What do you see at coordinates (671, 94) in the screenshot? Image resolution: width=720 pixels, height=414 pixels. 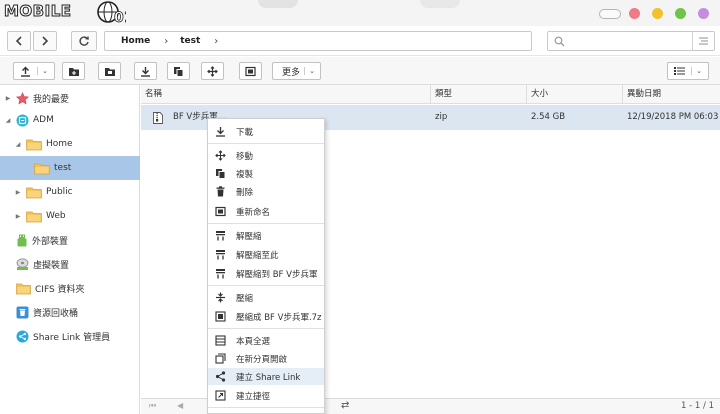 I see `column-date-header: 異動日期` at bounding box center [671, 94].